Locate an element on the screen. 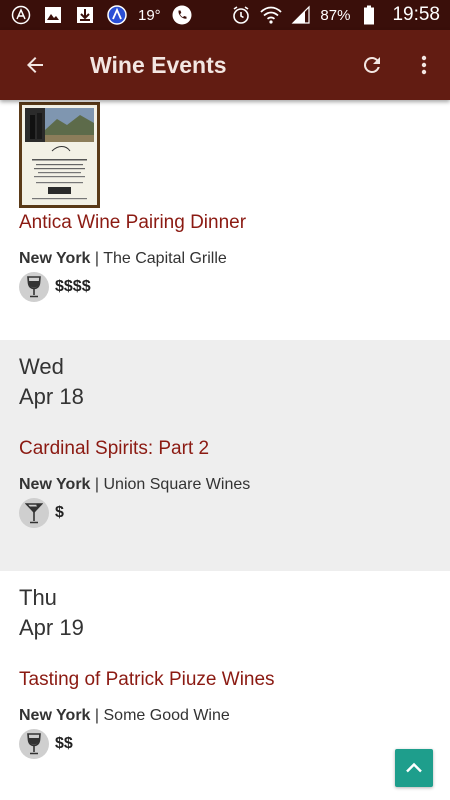 This screenshot has height=800, width=450. event-title-link: Antica Wine Pairing Dinner is located at coordinates (132, 223).